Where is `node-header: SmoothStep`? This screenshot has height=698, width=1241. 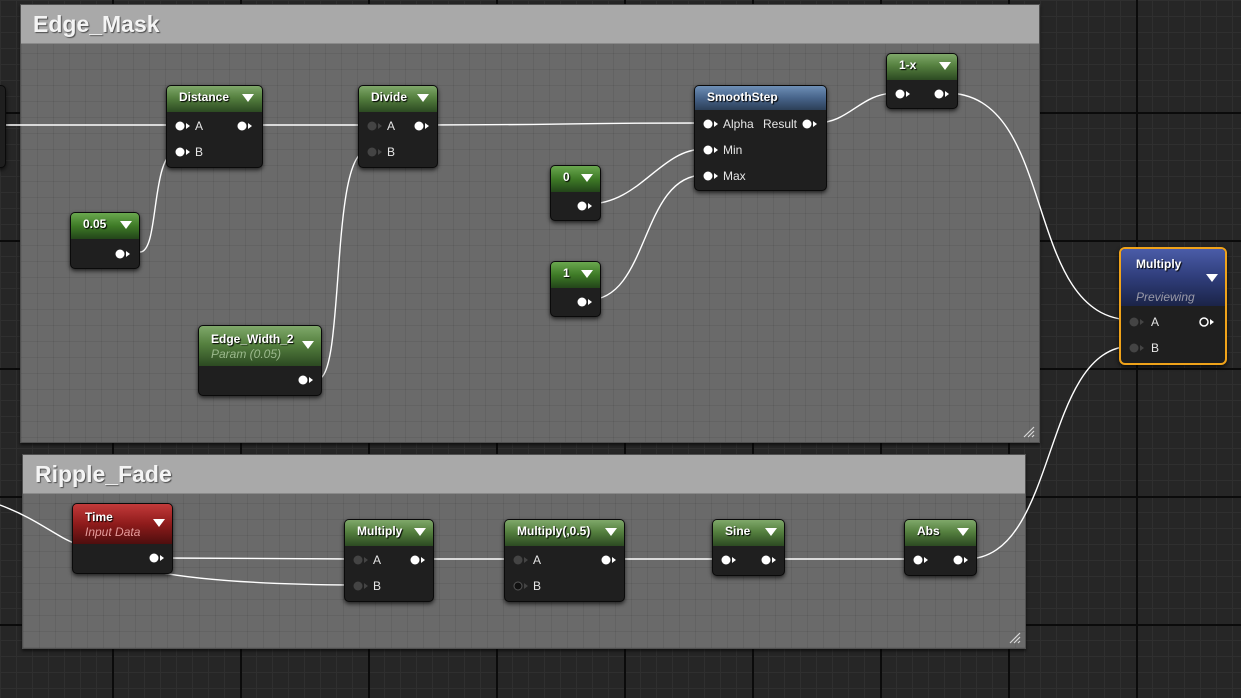
node-header: SmoothStep is located at coordinates (760, 98).